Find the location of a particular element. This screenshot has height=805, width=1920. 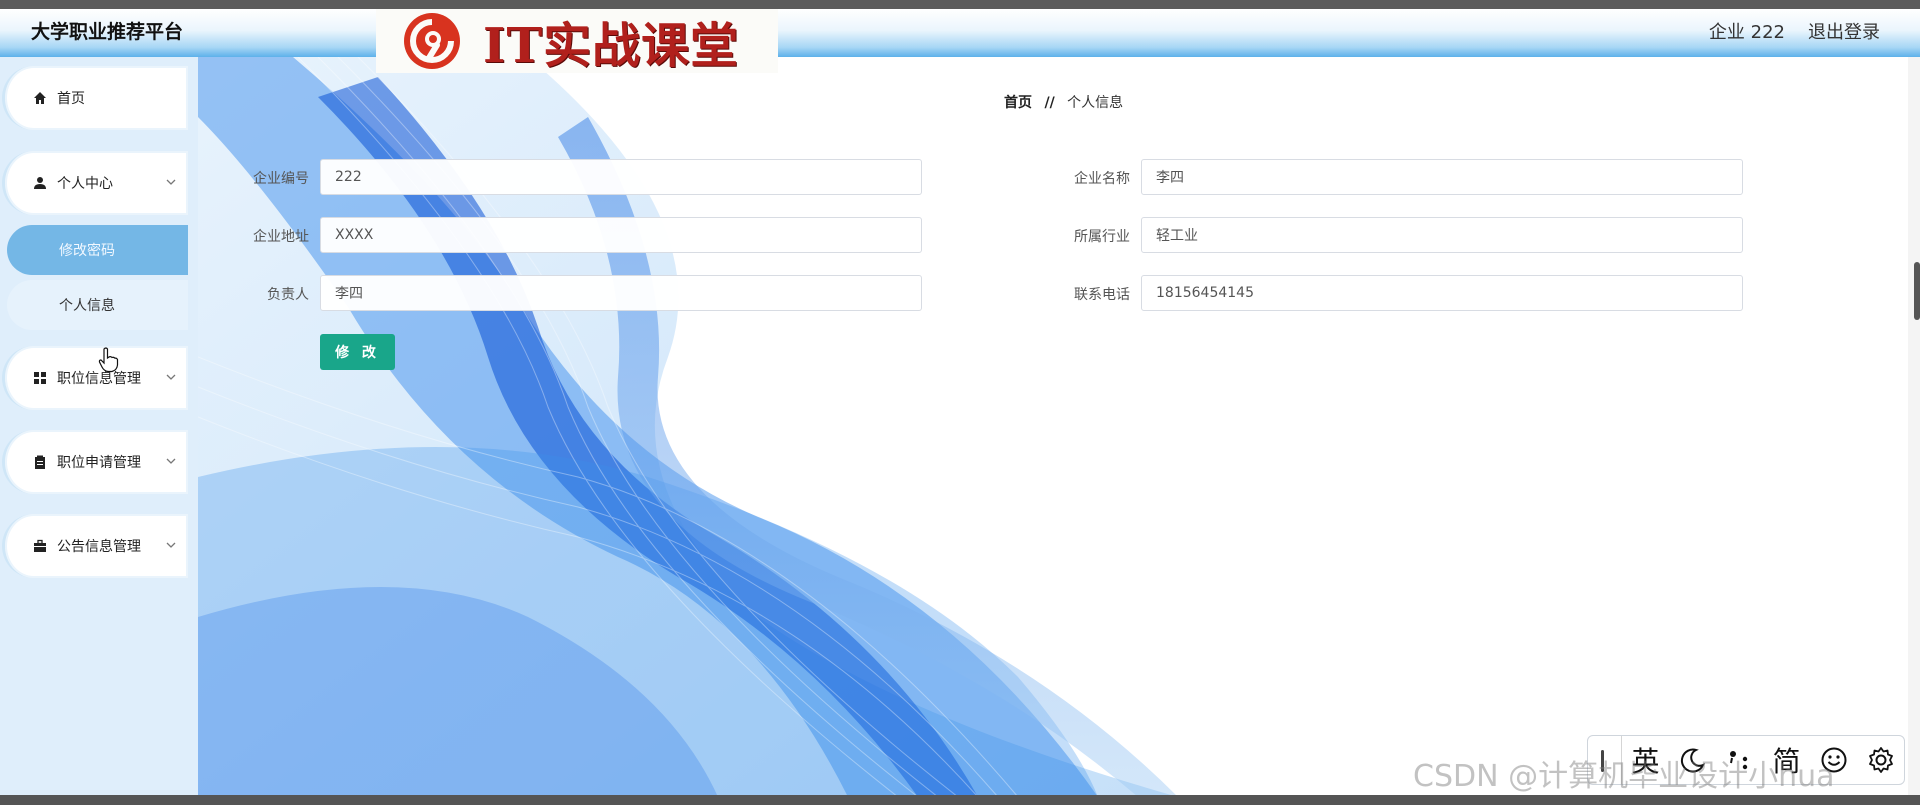

window-top-strip is located at coordinates (960, 4).